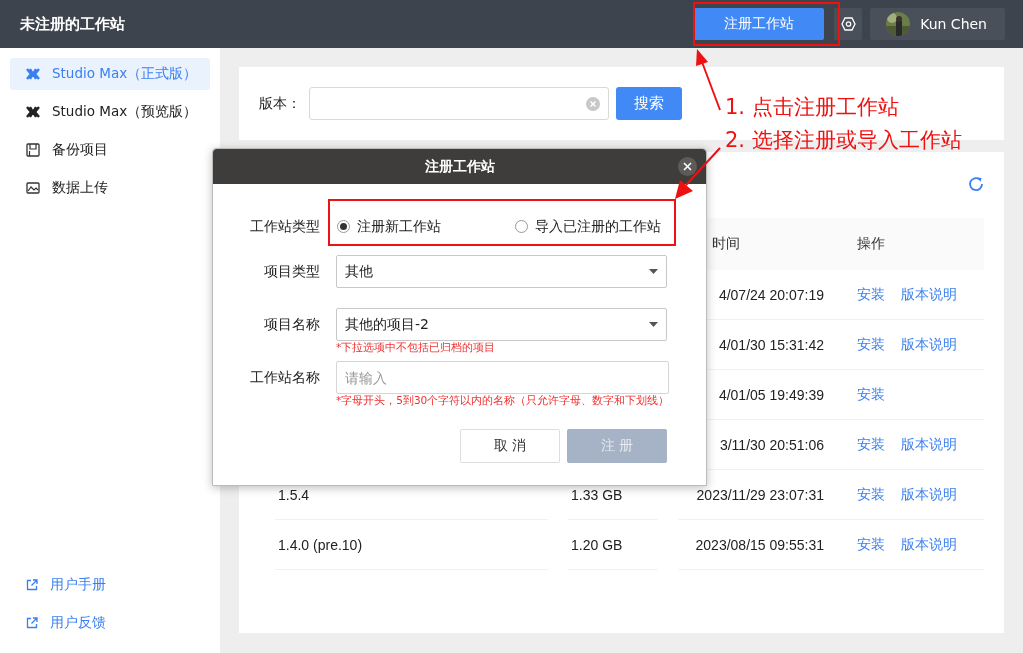  I want to click on close-button, so click(687, 166).